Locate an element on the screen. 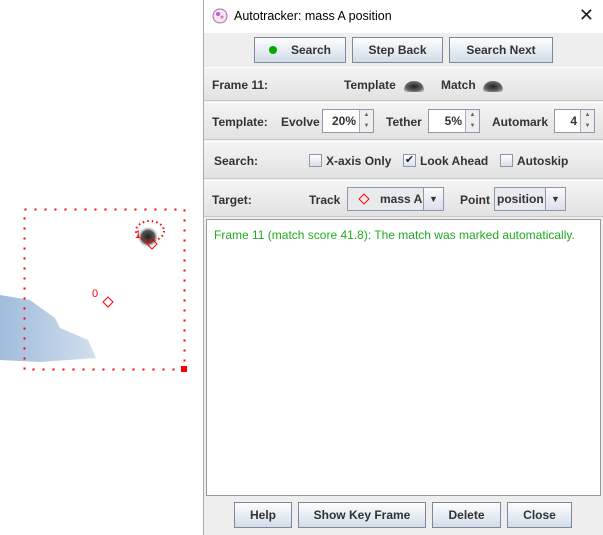  tether-label: Tether is located at coordinates (404, 122).